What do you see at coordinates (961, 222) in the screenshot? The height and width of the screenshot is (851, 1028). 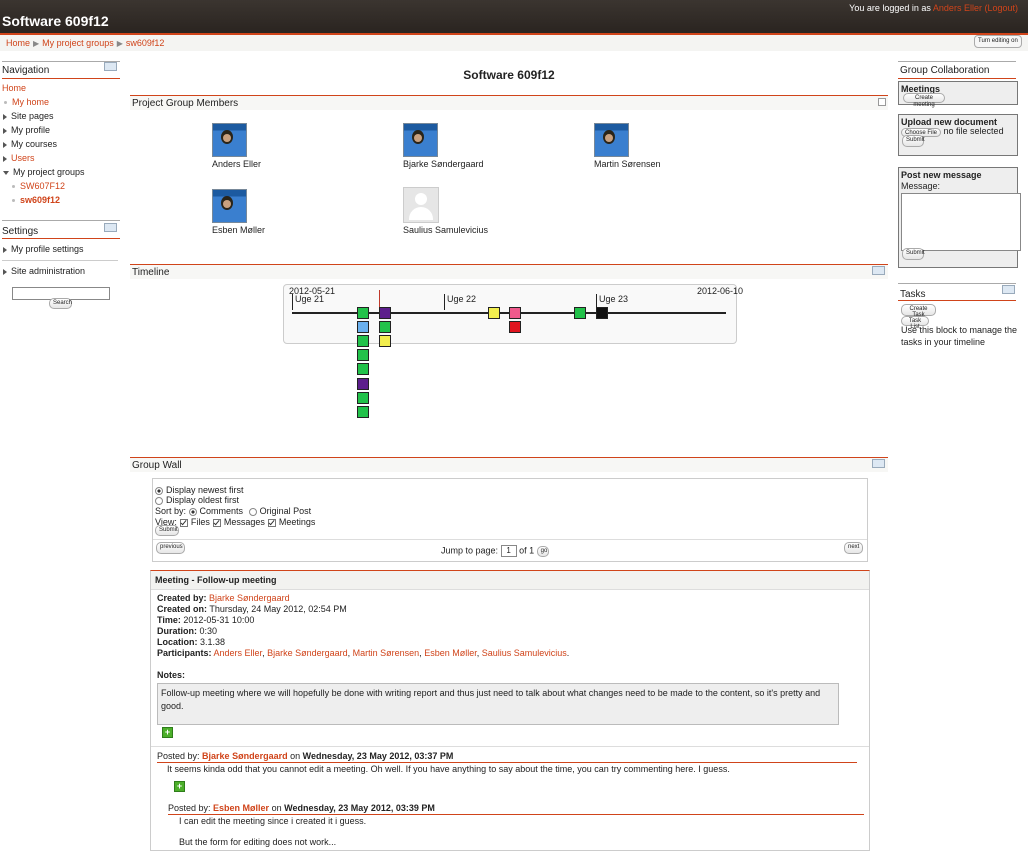 I see `message-textarea` at bounding box center [961, 222].